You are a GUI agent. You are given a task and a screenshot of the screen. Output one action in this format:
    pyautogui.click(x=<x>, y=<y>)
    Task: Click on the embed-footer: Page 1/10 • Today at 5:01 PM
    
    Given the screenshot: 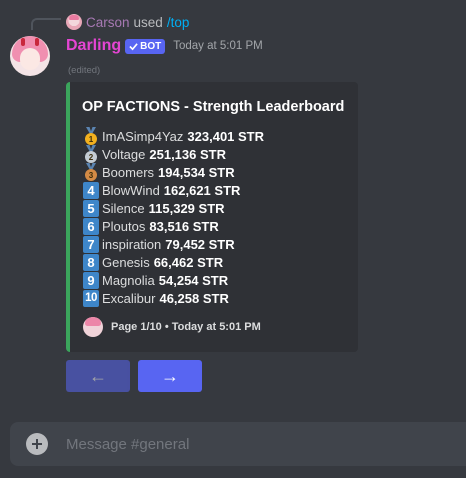 What is the action you would take?
    pyautogui.click(x=172, y=327)
    